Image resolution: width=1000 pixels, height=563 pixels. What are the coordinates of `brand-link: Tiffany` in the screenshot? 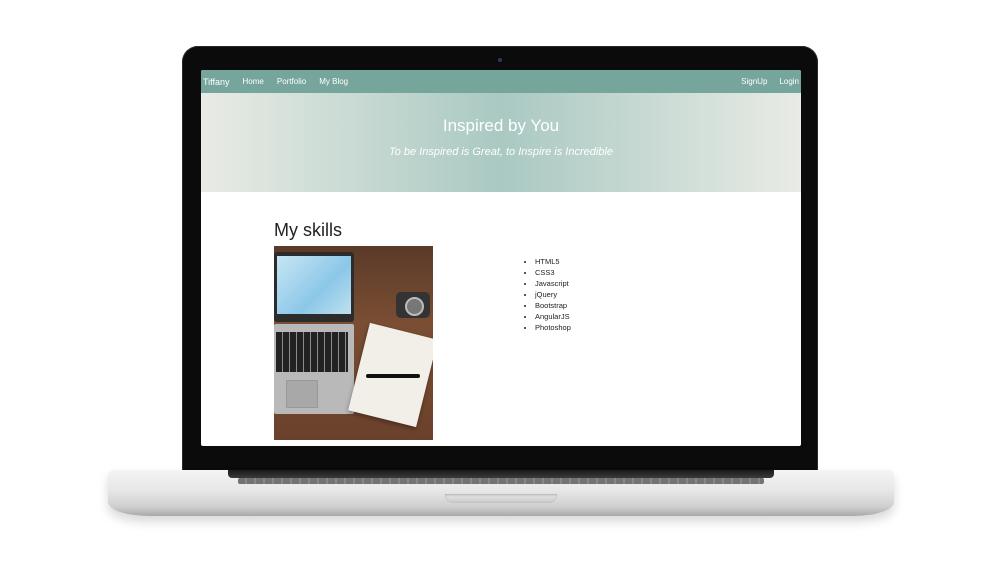 It's located at (216, 82).